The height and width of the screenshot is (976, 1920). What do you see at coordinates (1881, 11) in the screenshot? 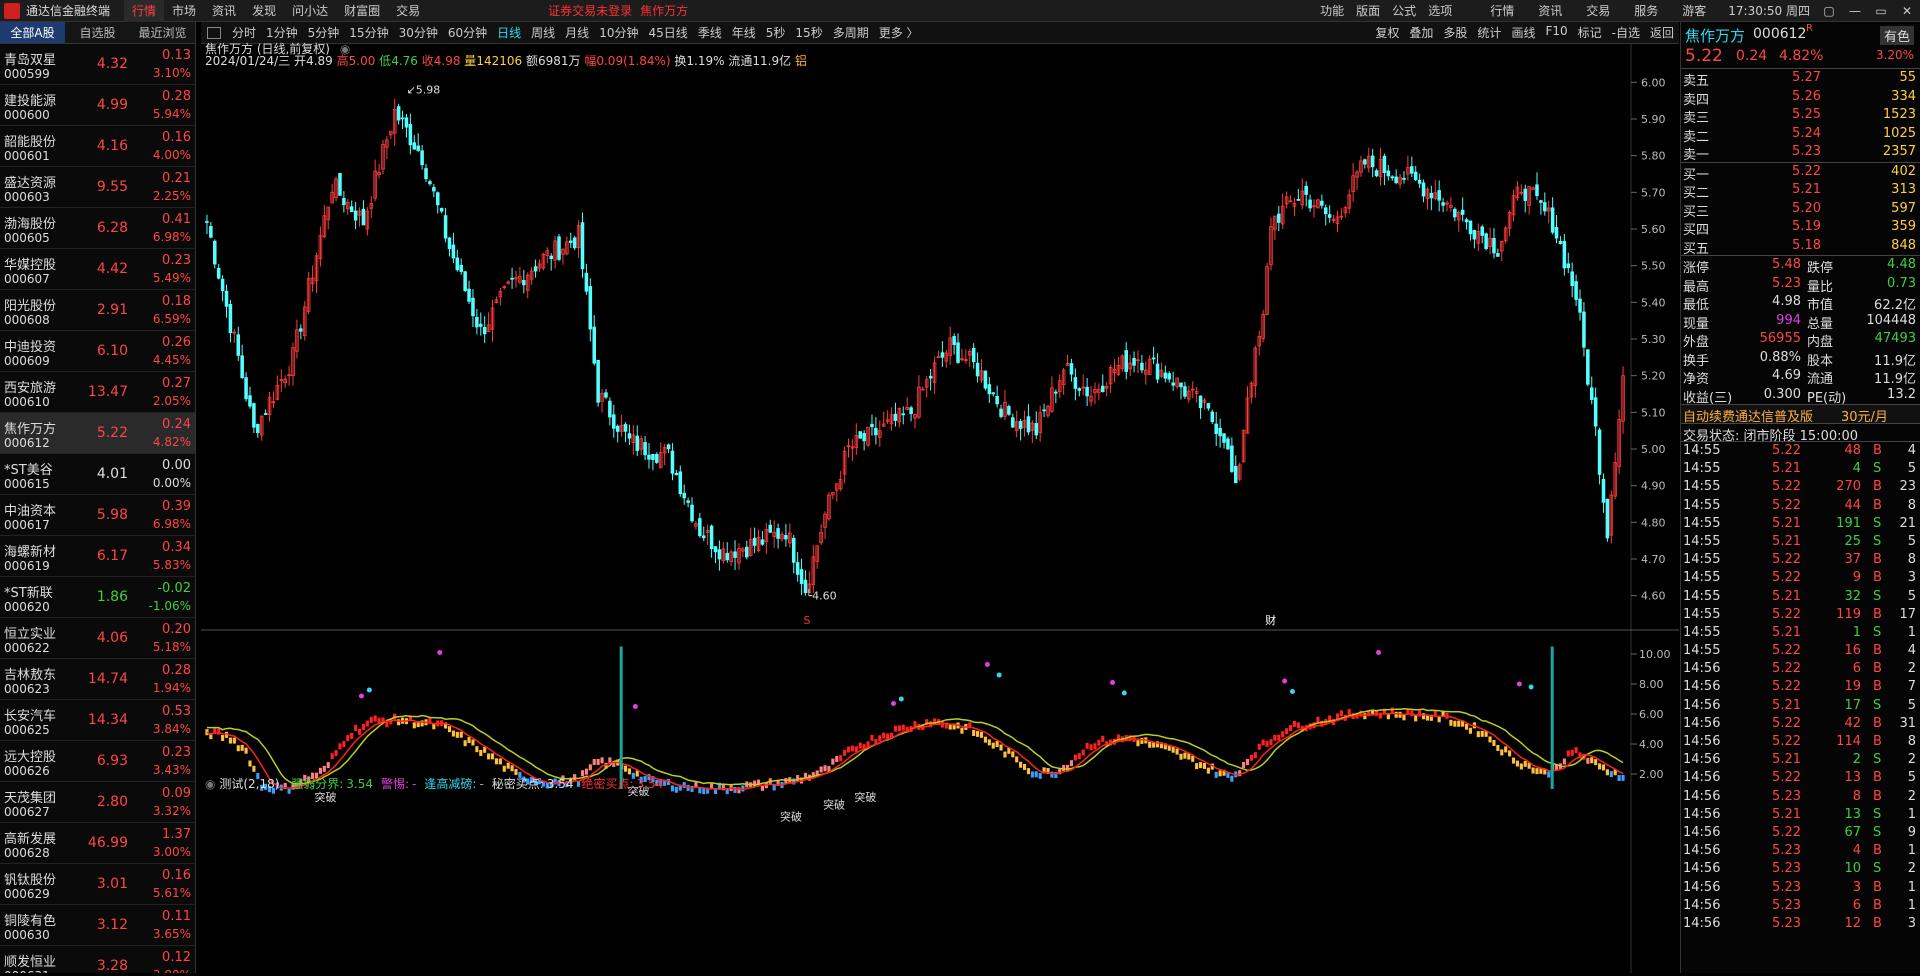
I see `window-button-2: ▭` at bounding box center [1881, 11].